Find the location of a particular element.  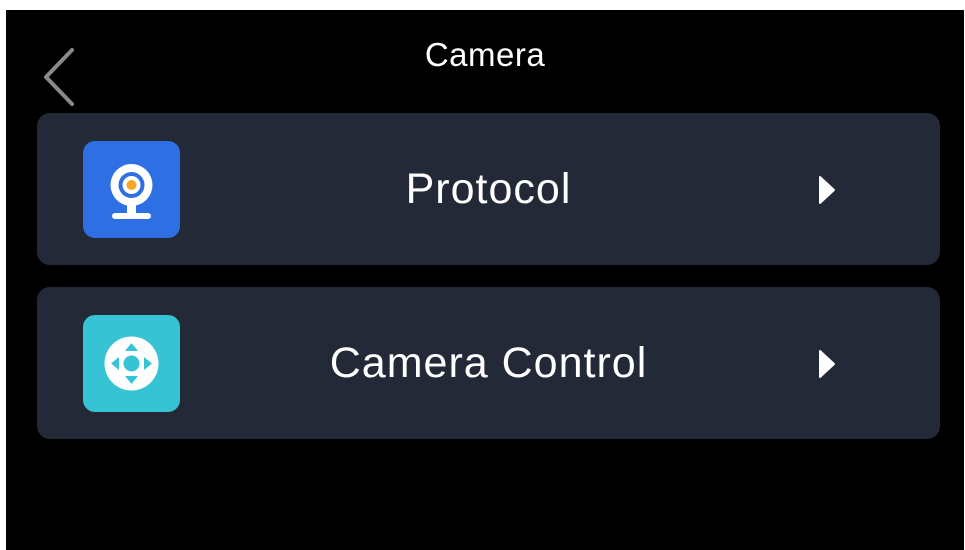

ptz-direction-icon is located at coordinates (131, 363).